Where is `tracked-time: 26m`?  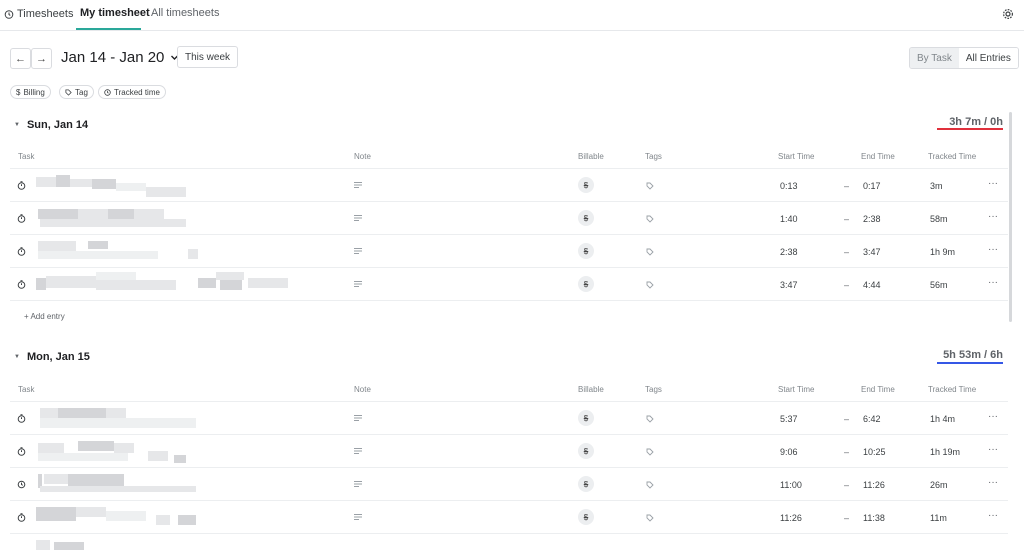
tracked-time: 26m is located at coordinates (939, 485).